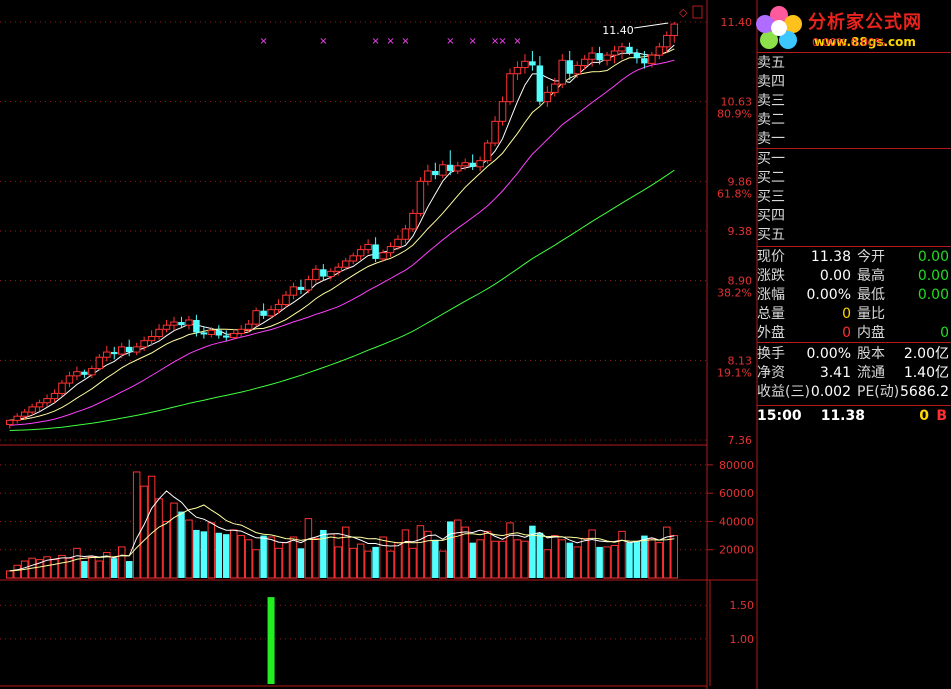 Image resolution: width=951 pixels, height=689 pixels. Describe the element at coordinates (854, 139) in the screenshot. I see `order-book-sell-row: 卖一` at that location.